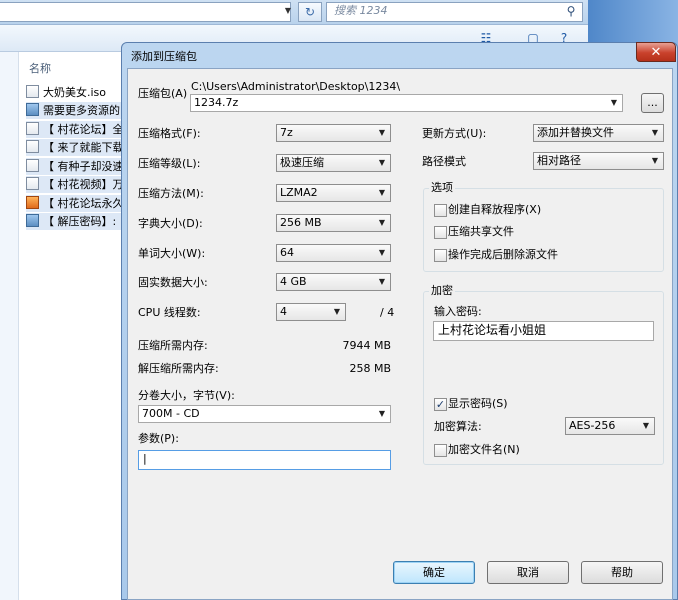  Describe the element at coordinates (79, 184) in the screenshot. I see `file-row: 【 村花视频】万` at that location.